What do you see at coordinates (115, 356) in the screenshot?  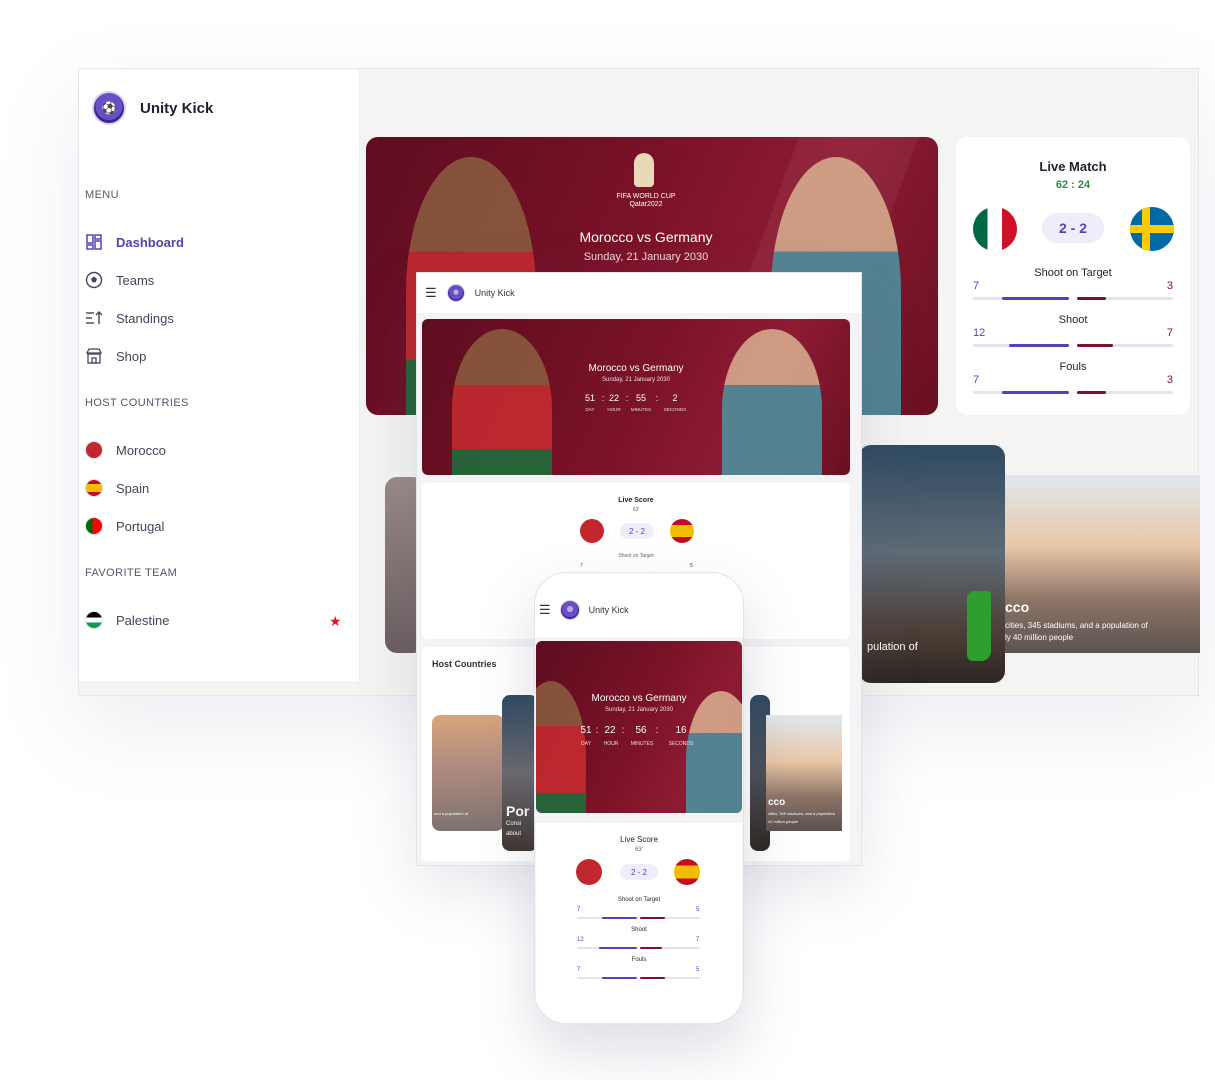 I see `sidebar-item-shop: Shop` at bounding box center [115, 356].